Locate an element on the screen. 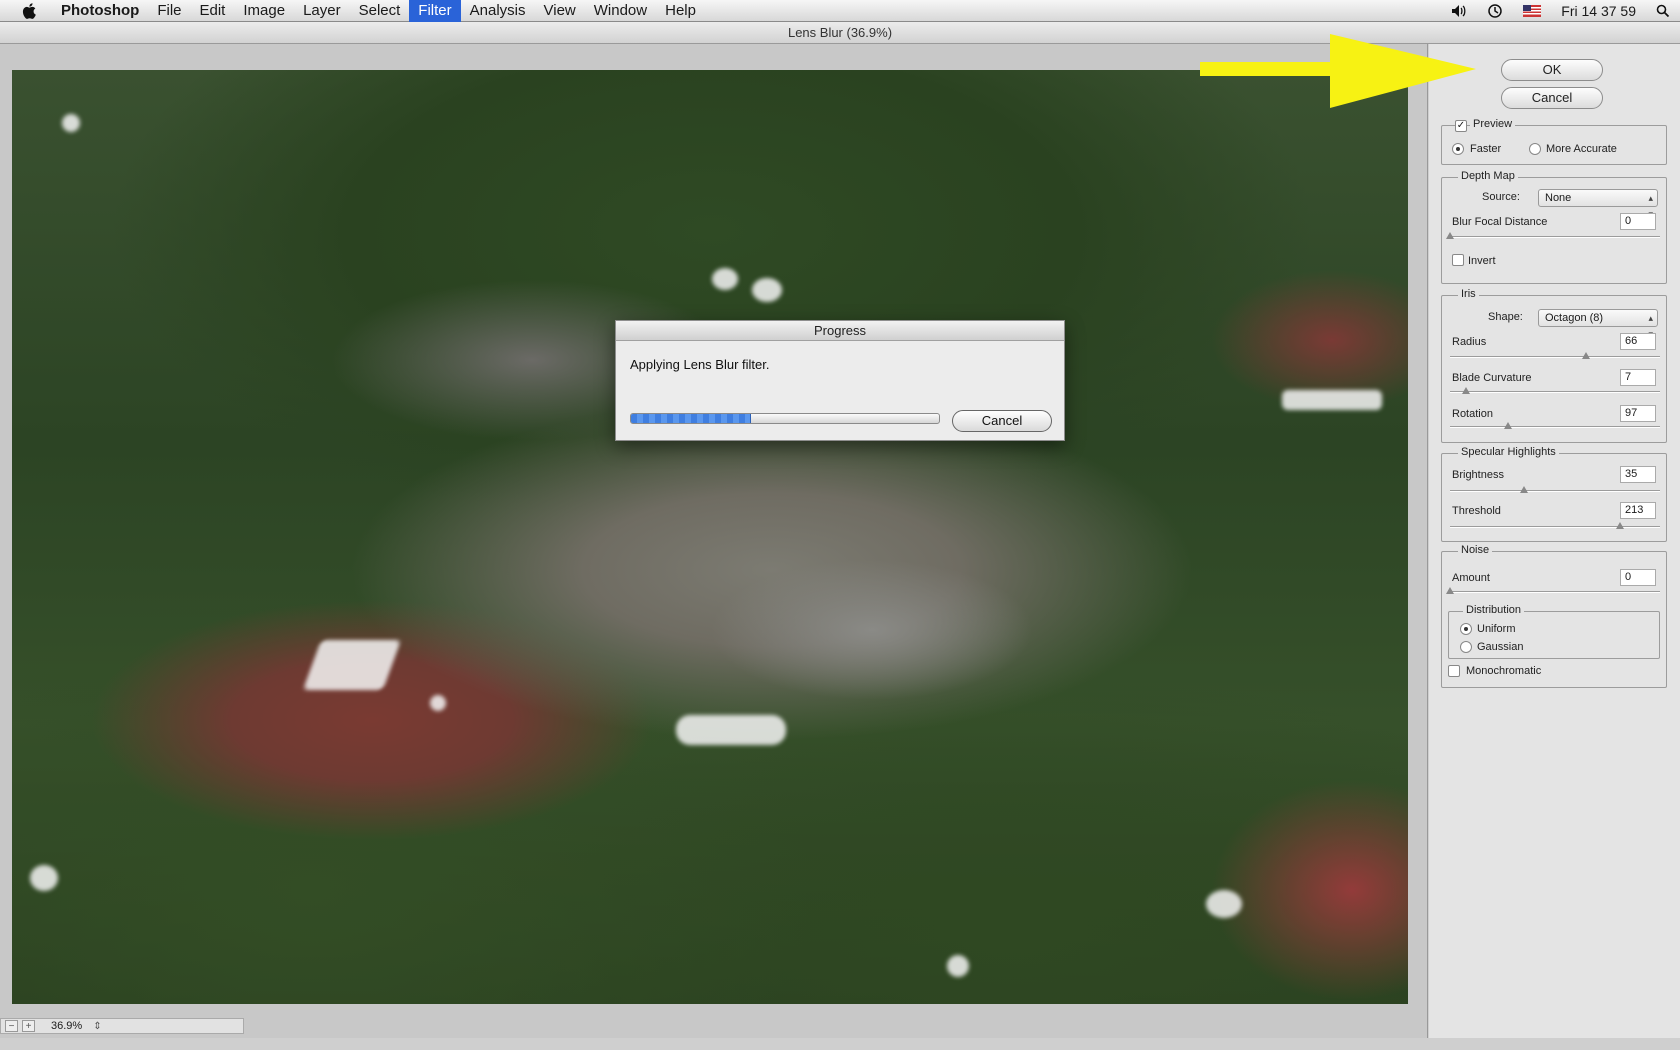  progress-bar-fill is located at coordinates (691, 418).